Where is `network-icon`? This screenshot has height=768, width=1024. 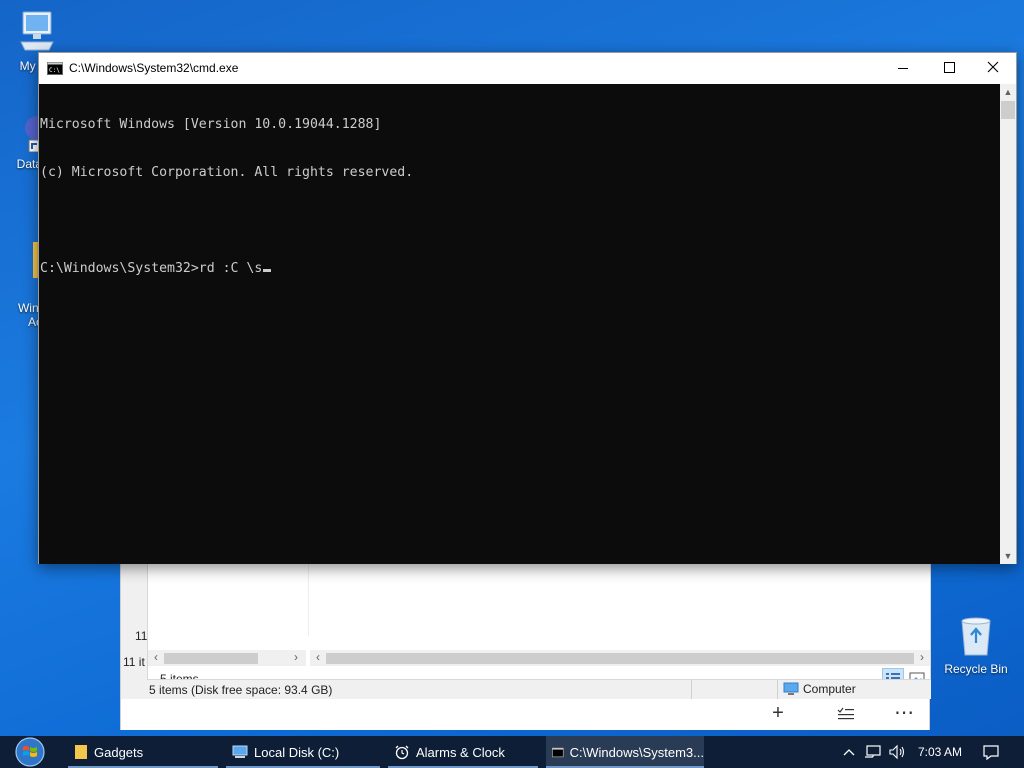 network-icon is located at coordinates (873, 751).